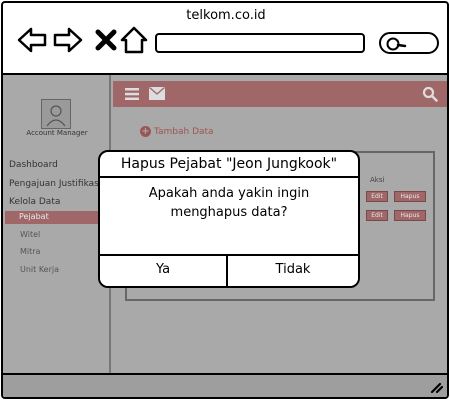 This screenshot has height=400, width=450. What do you see at coordinates (106, 40) in the screenshot?
I see `close-icon` at bounding box center [106, 40].